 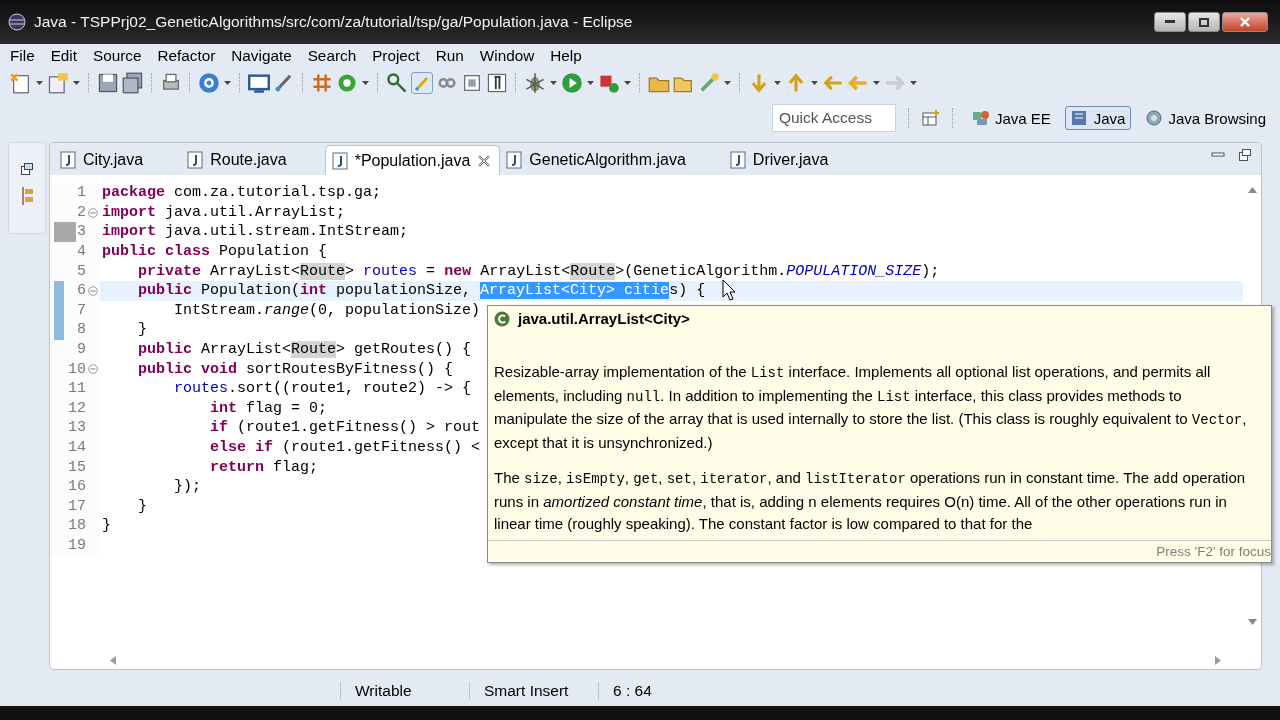 I want to click on grid-icon, so click(x=322, y=83).